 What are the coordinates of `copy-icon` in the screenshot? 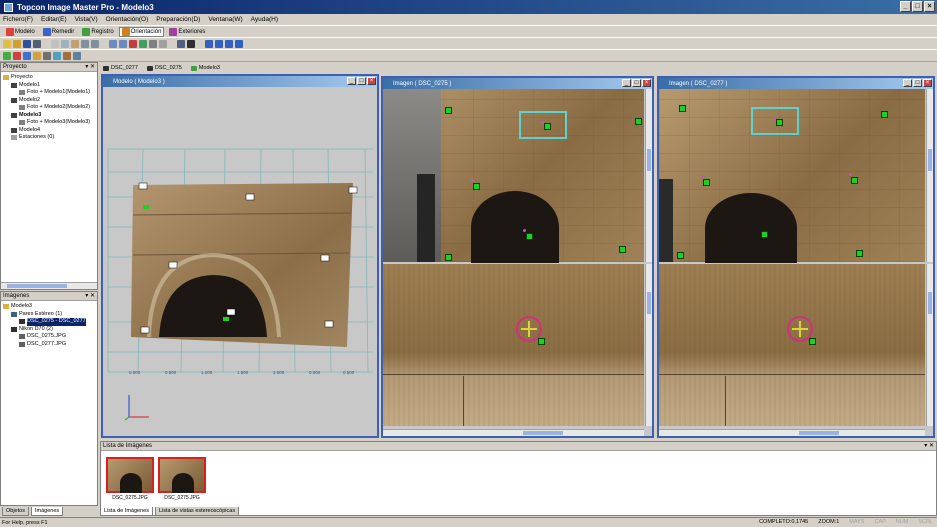 It's located at (65, 43).